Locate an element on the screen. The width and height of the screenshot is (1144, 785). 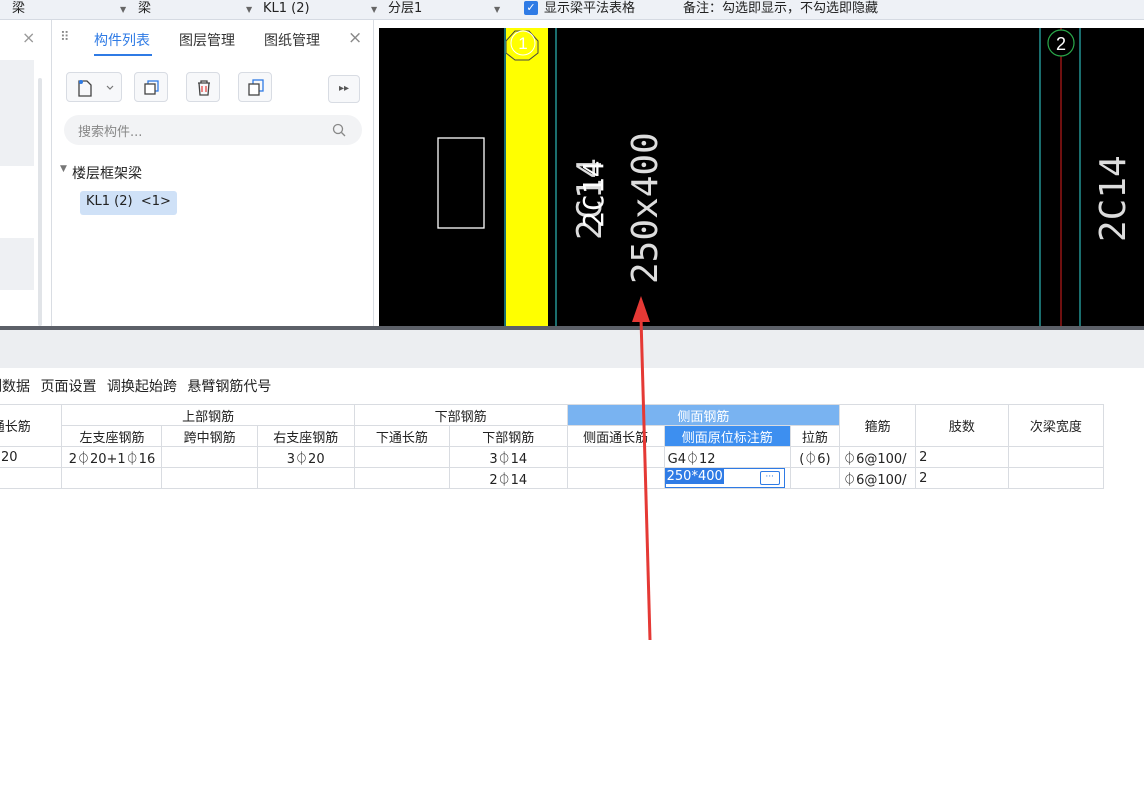
cell-left-support: 2⏀20+1⏀16 is located at coordinates (112, 457).